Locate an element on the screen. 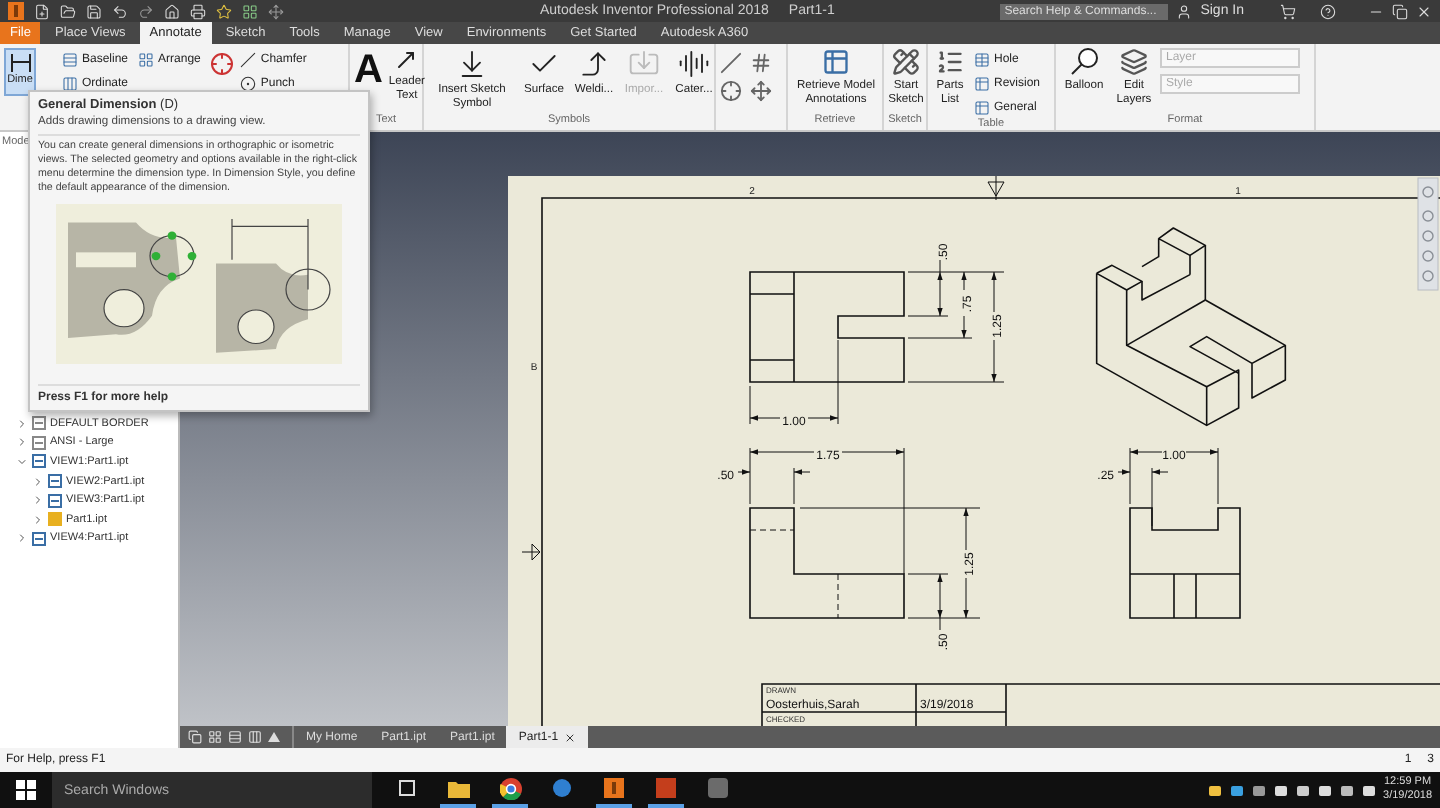 The image size is (1440, 808). circle-app-icon is located at coordinates (562, 788).